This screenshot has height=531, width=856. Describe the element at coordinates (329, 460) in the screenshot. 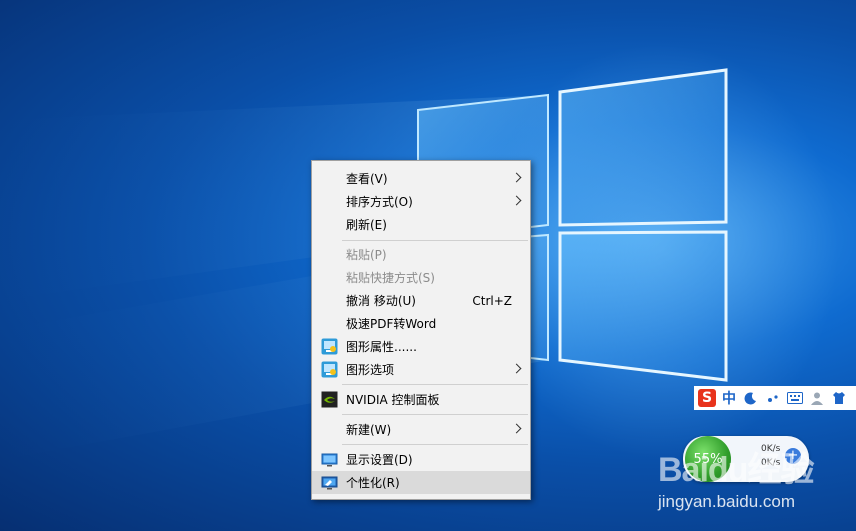

I see `display-monitor-icon` at that location.